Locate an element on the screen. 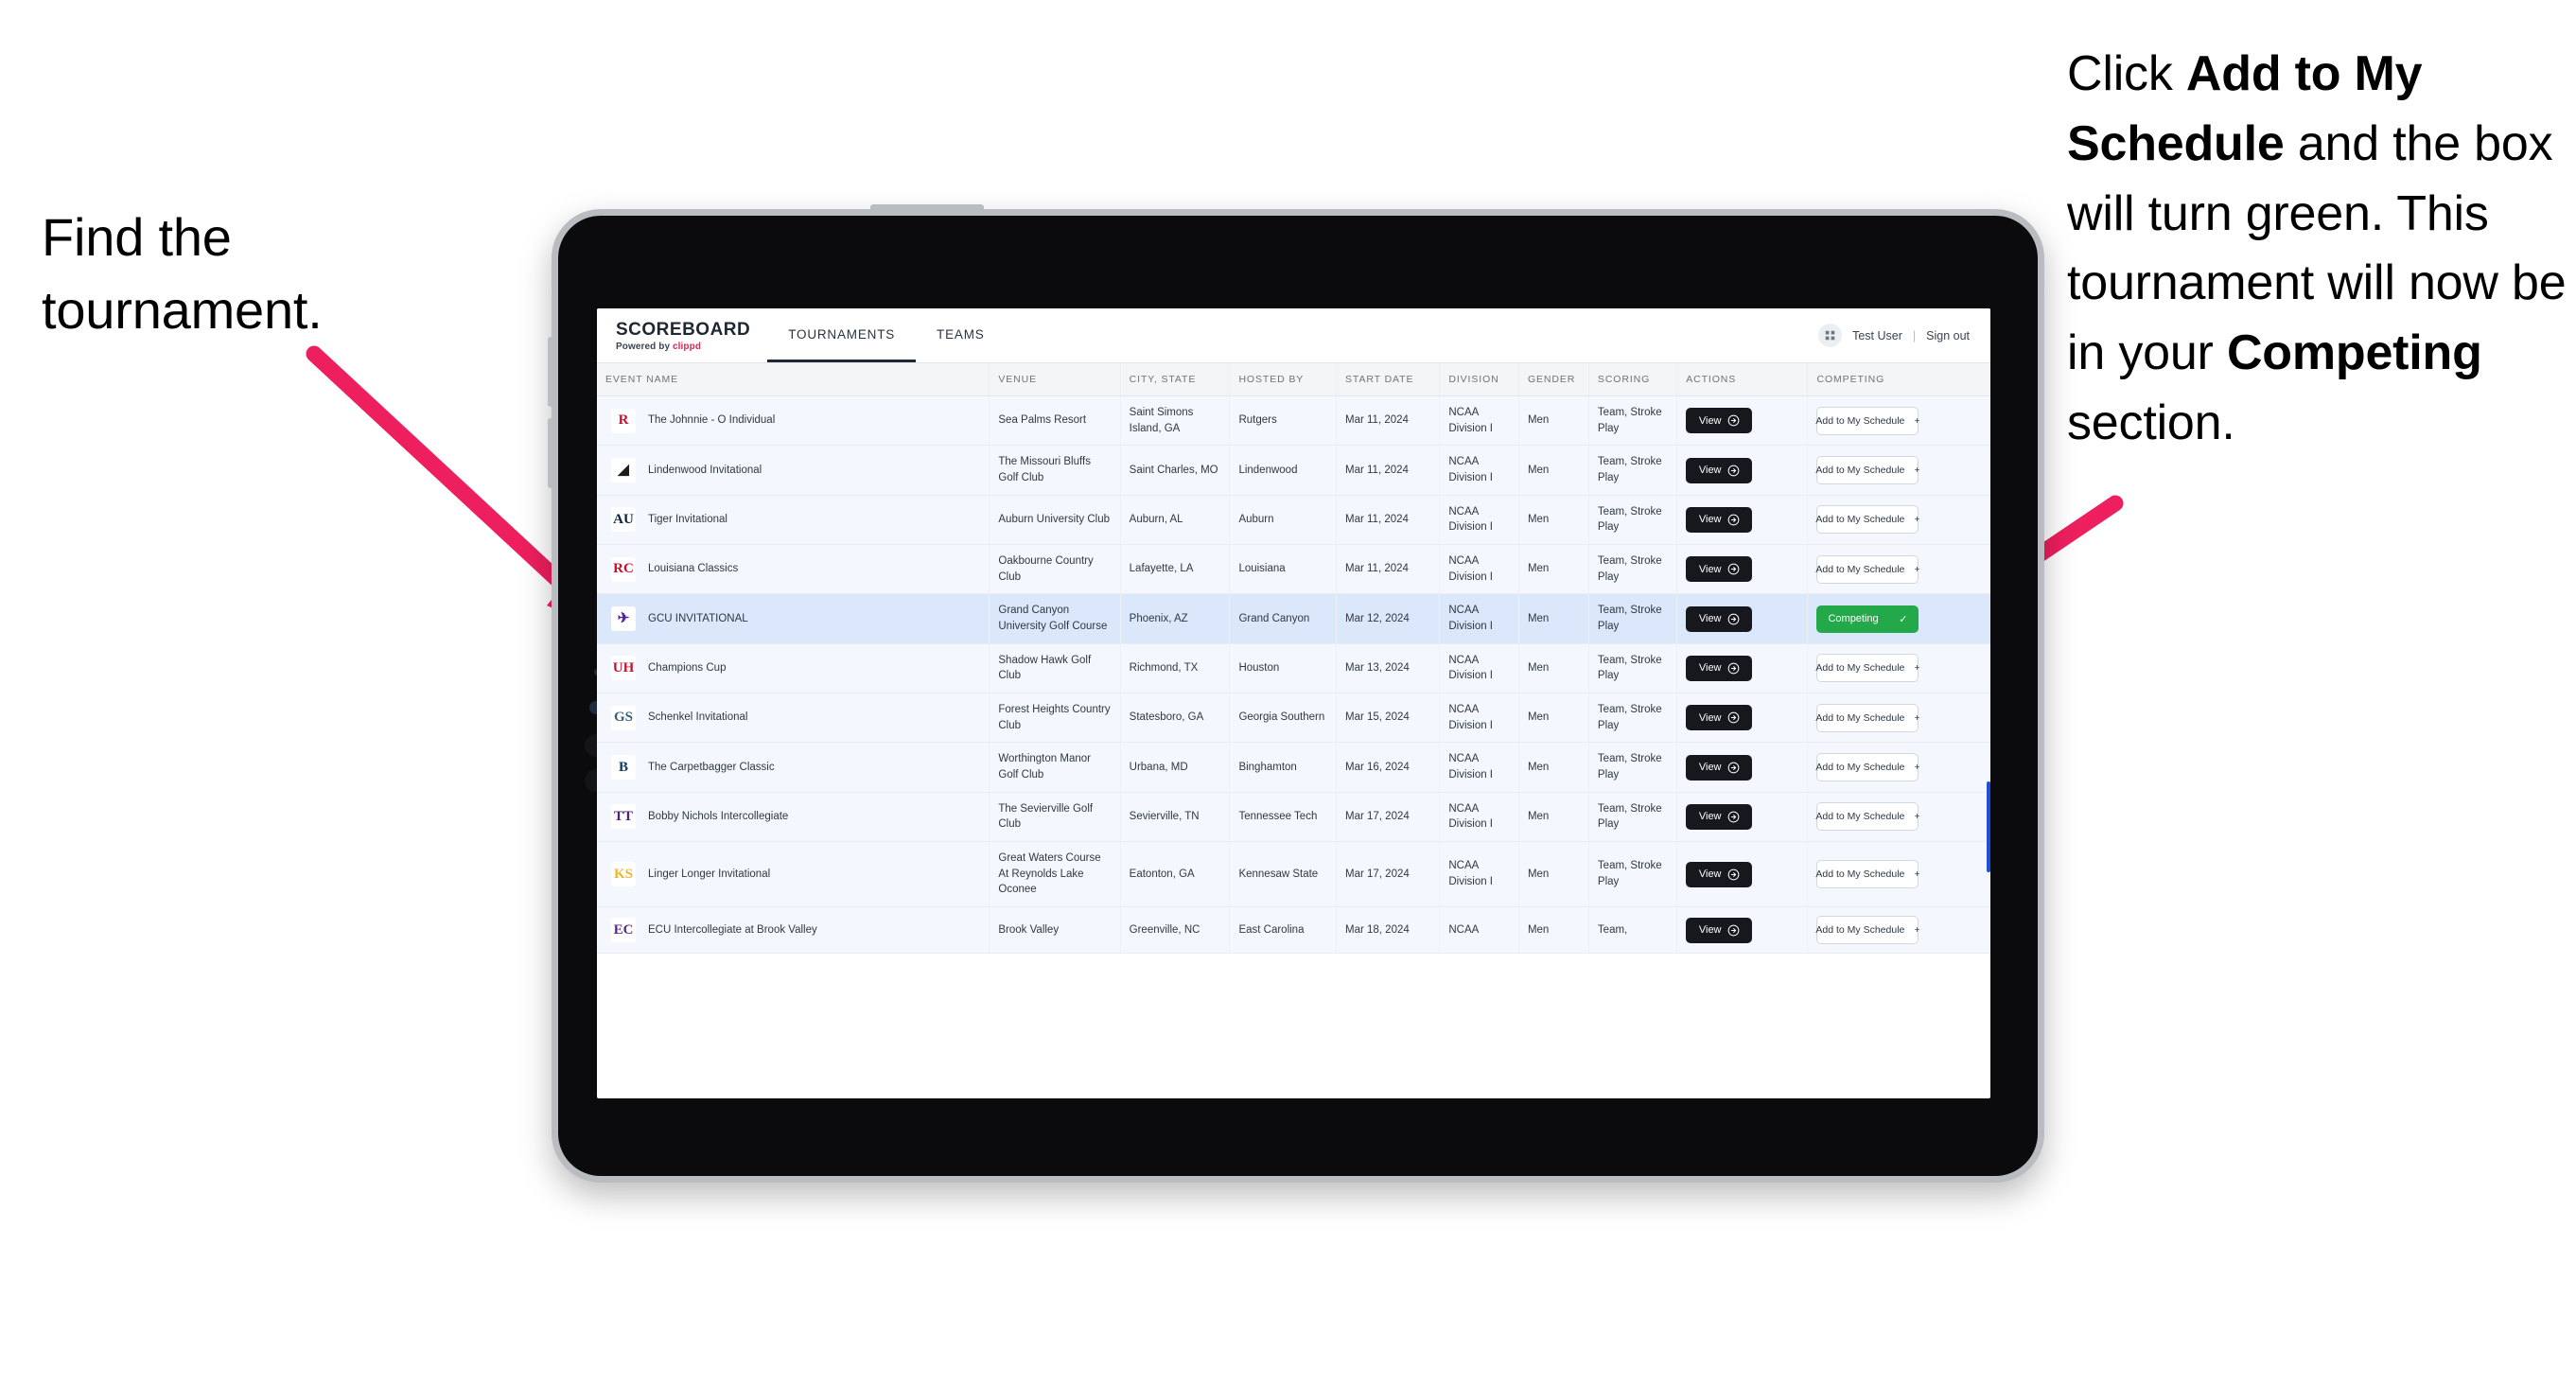 The width and height of the screenshot is (2576, 1386). power-button is located at coordinates (927, 207).